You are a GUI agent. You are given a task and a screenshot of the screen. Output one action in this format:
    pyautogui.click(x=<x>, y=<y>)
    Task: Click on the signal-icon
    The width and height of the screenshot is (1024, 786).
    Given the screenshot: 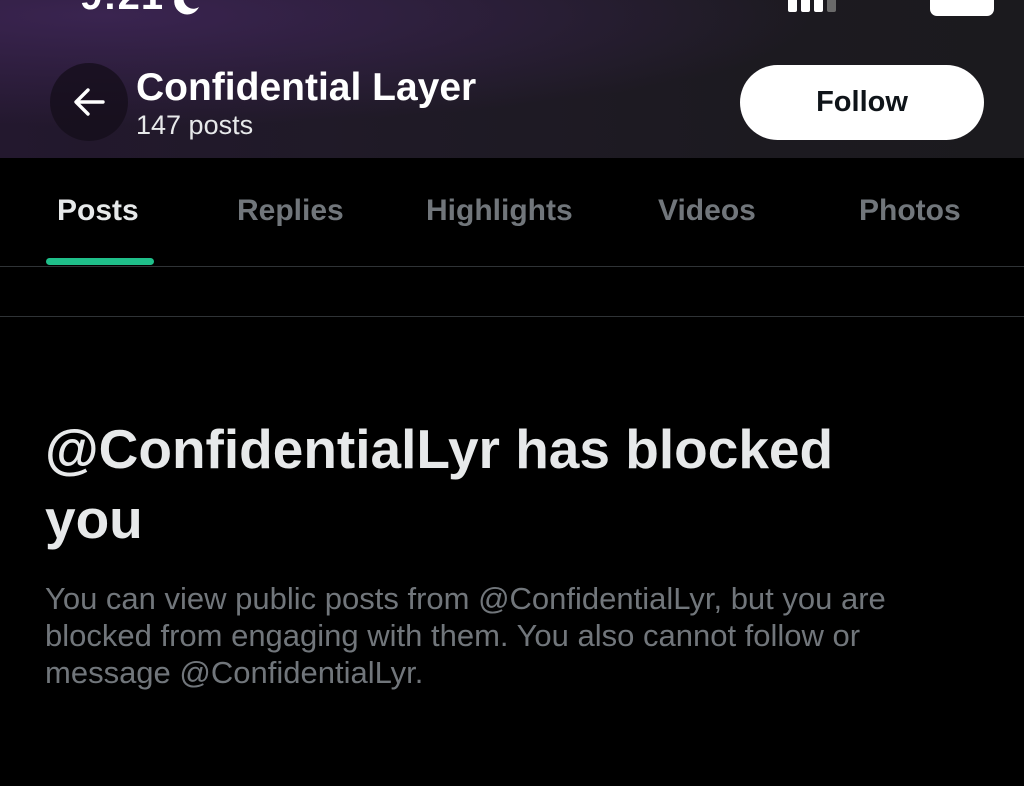 What is the action you would take?
    pyautogui.click(x=812, y=6)
    